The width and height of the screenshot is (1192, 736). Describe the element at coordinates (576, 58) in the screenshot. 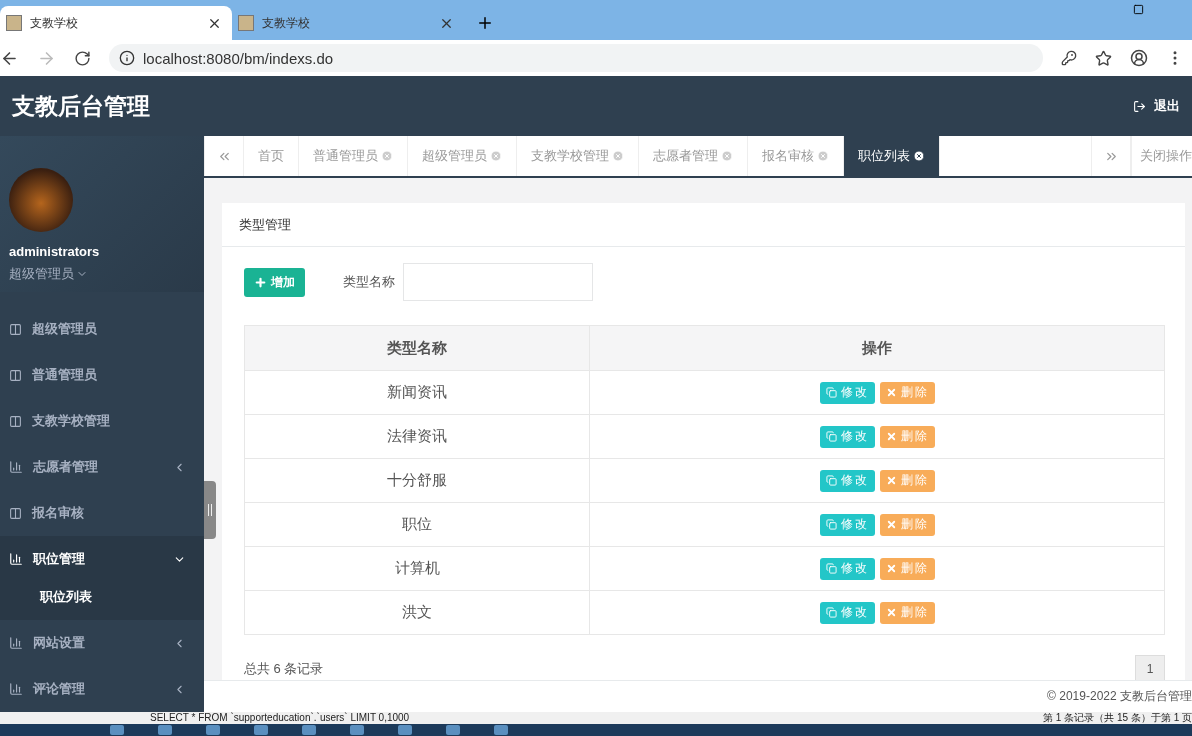

I see `address-field: localhost:8080/bm/indexs.do` at that location.